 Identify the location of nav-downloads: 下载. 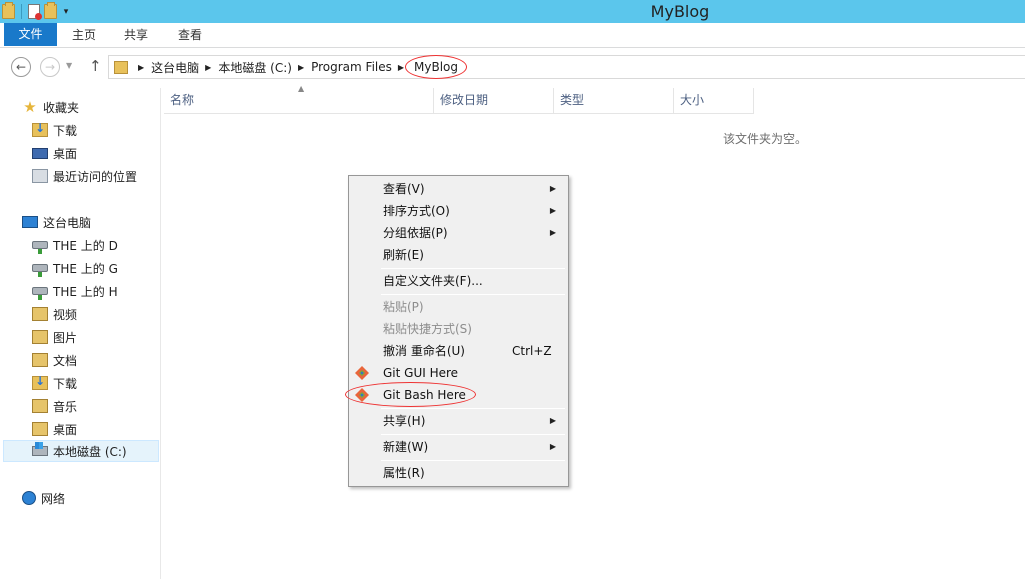
(54, 383).